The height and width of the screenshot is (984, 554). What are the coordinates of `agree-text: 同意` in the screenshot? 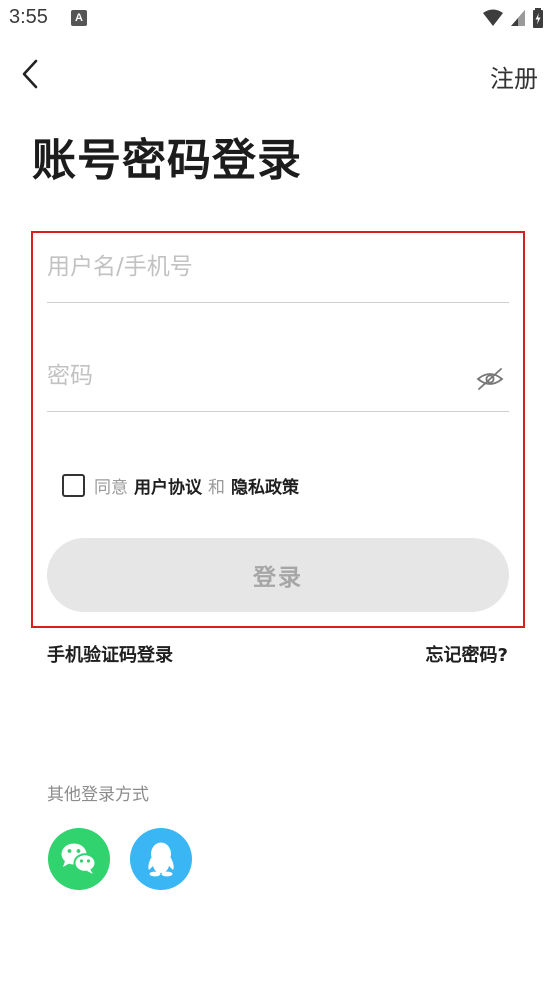 It's located at (111, 488).